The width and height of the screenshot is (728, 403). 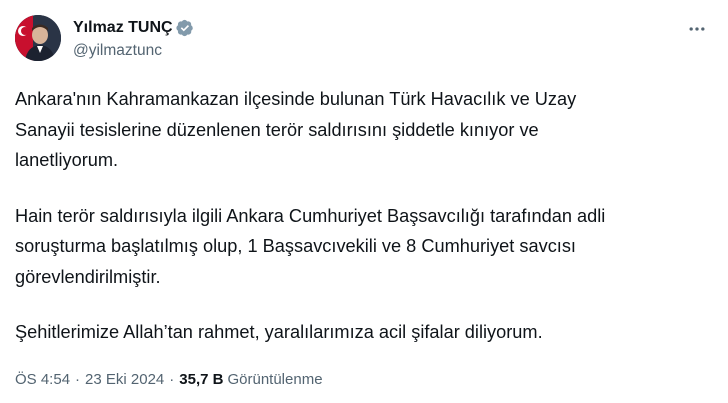 I want to click on more-dots-icon, so click(x=697, y=29).